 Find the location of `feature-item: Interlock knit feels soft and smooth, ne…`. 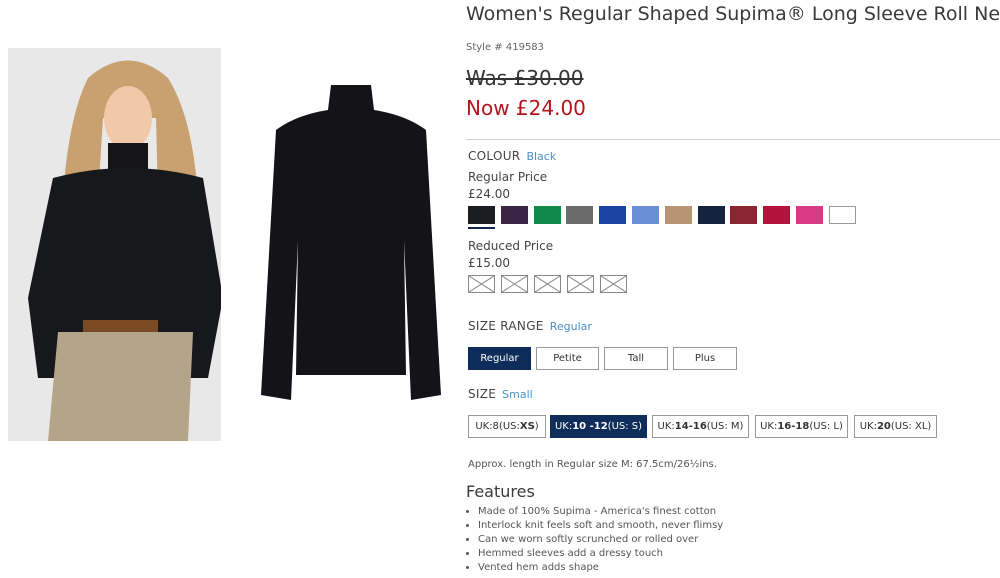

feature-item: Interlock knit feels soft and smooth, ne… is located at coordinates (738, 526).